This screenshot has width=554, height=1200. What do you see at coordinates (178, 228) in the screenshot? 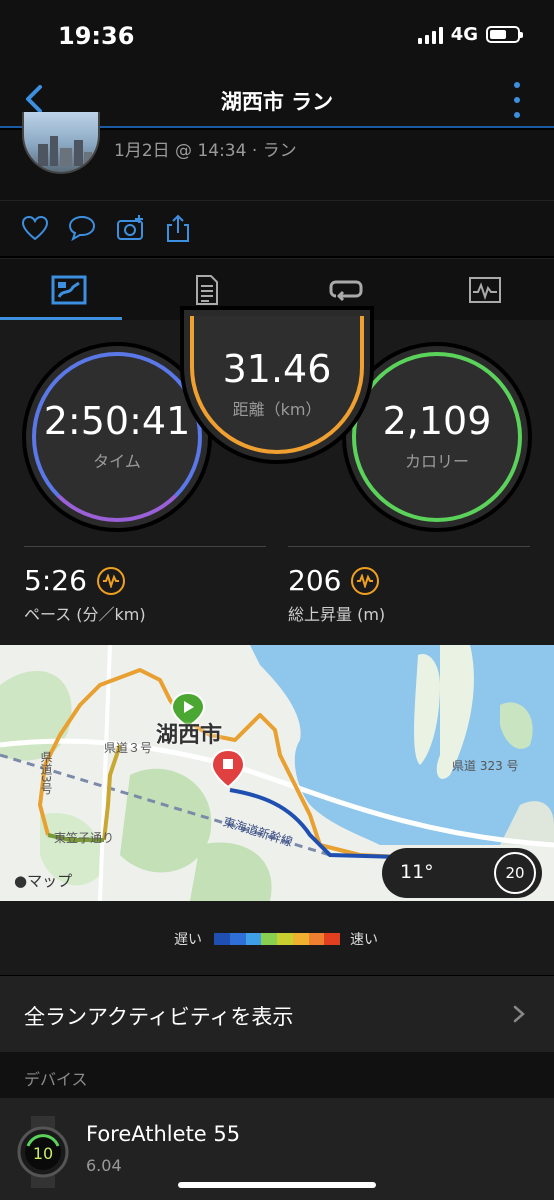
I see `share-icon` at bounding box center [178, 228].